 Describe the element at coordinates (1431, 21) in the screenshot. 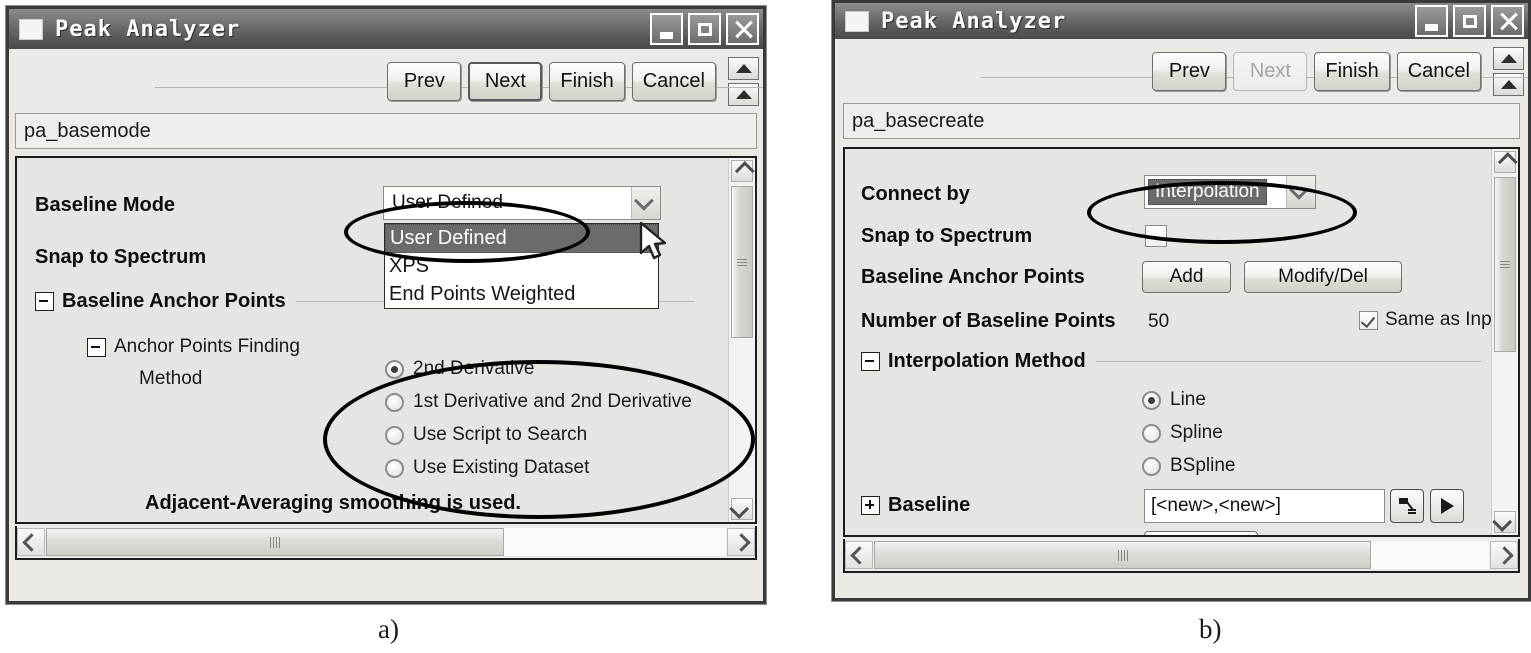

I see `minimize-button-b` at that location.